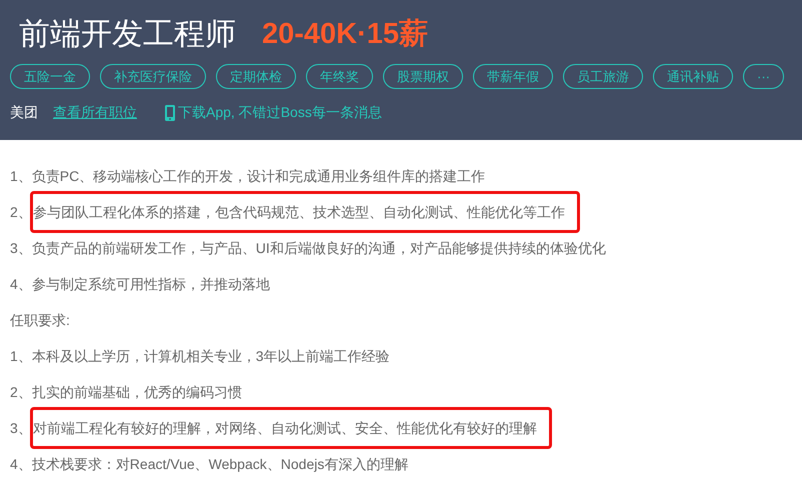  What do you see at coordinates (423, 76) in the screenshot?
I see `benefit-tag: 股票期权` at bounding box center [423, 76].